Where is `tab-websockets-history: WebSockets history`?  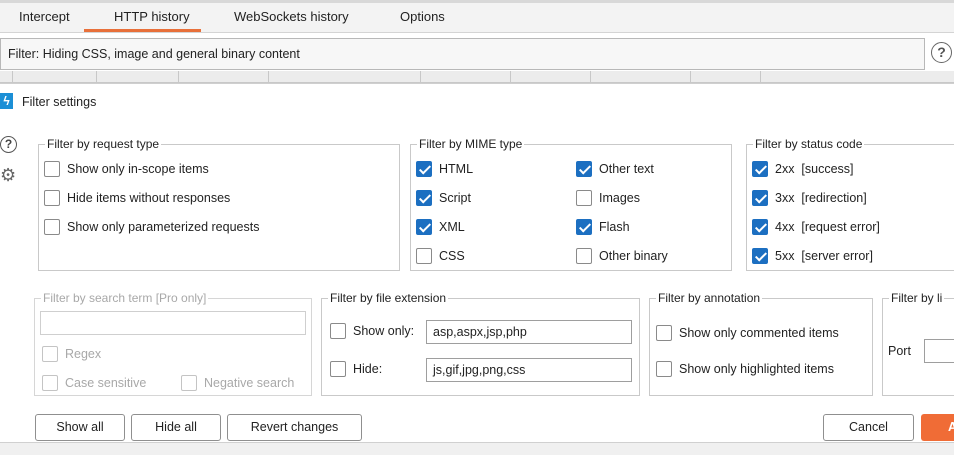
tab-websockets-history: WebSockets history is located at coordinates (291, 16).